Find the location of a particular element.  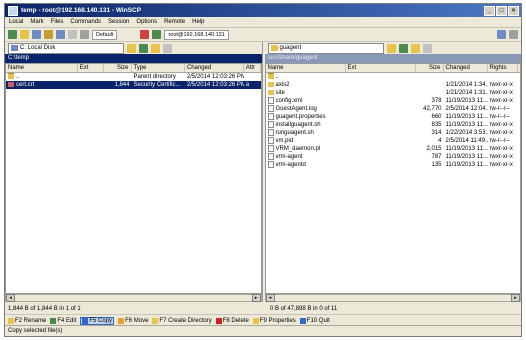

remote-hscroll: ◂ ▸ is located at coordinates (392, 298).